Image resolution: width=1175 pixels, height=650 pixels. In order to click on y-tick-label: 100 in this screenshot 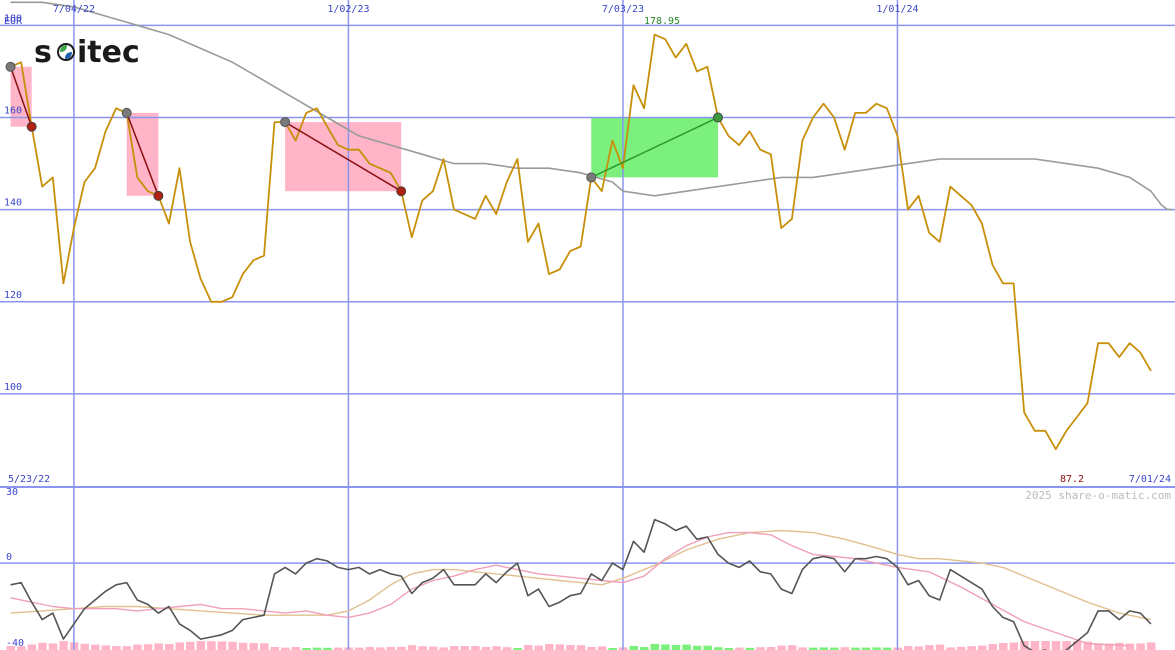, I will do `click(13, 387)`.